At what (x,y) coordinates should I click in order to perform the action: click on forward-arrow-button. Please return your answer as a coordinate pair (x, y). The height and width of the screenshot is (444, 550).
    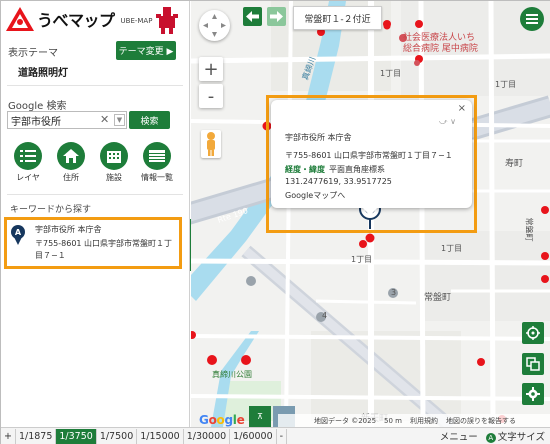
    Looking at the image, I should click on (276, 16).